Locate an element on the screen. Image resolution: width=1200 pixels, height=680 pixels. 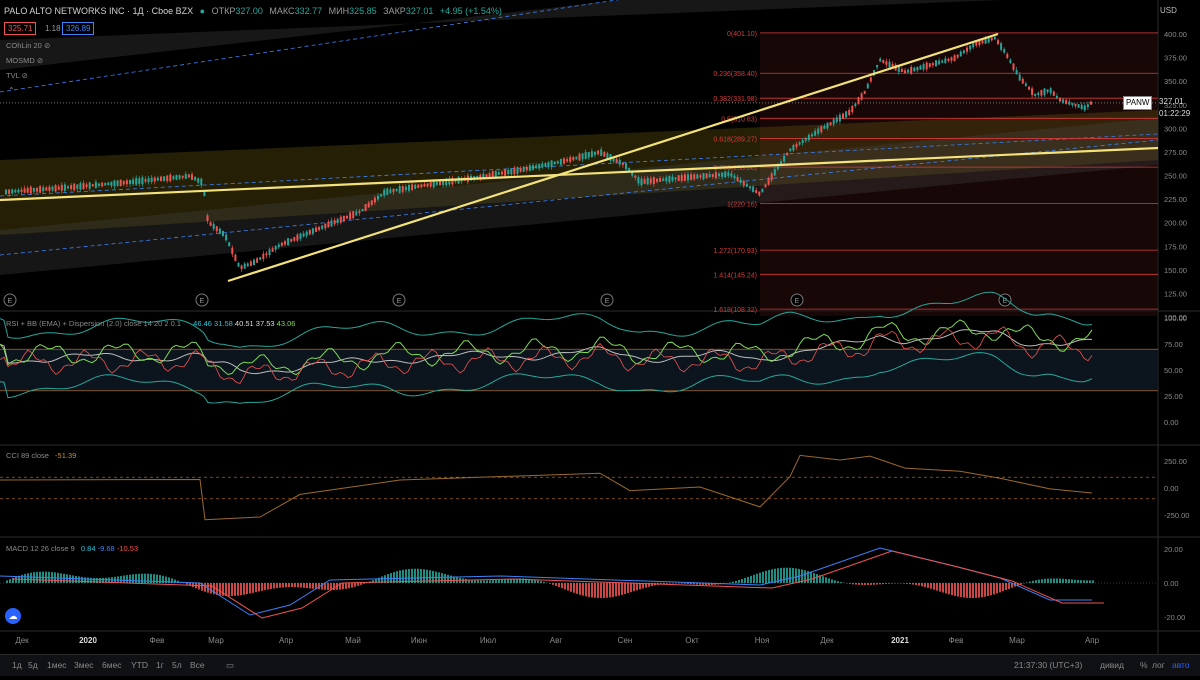
tradingview-logo-icon: ☁ is located at coordinates (13, 616).